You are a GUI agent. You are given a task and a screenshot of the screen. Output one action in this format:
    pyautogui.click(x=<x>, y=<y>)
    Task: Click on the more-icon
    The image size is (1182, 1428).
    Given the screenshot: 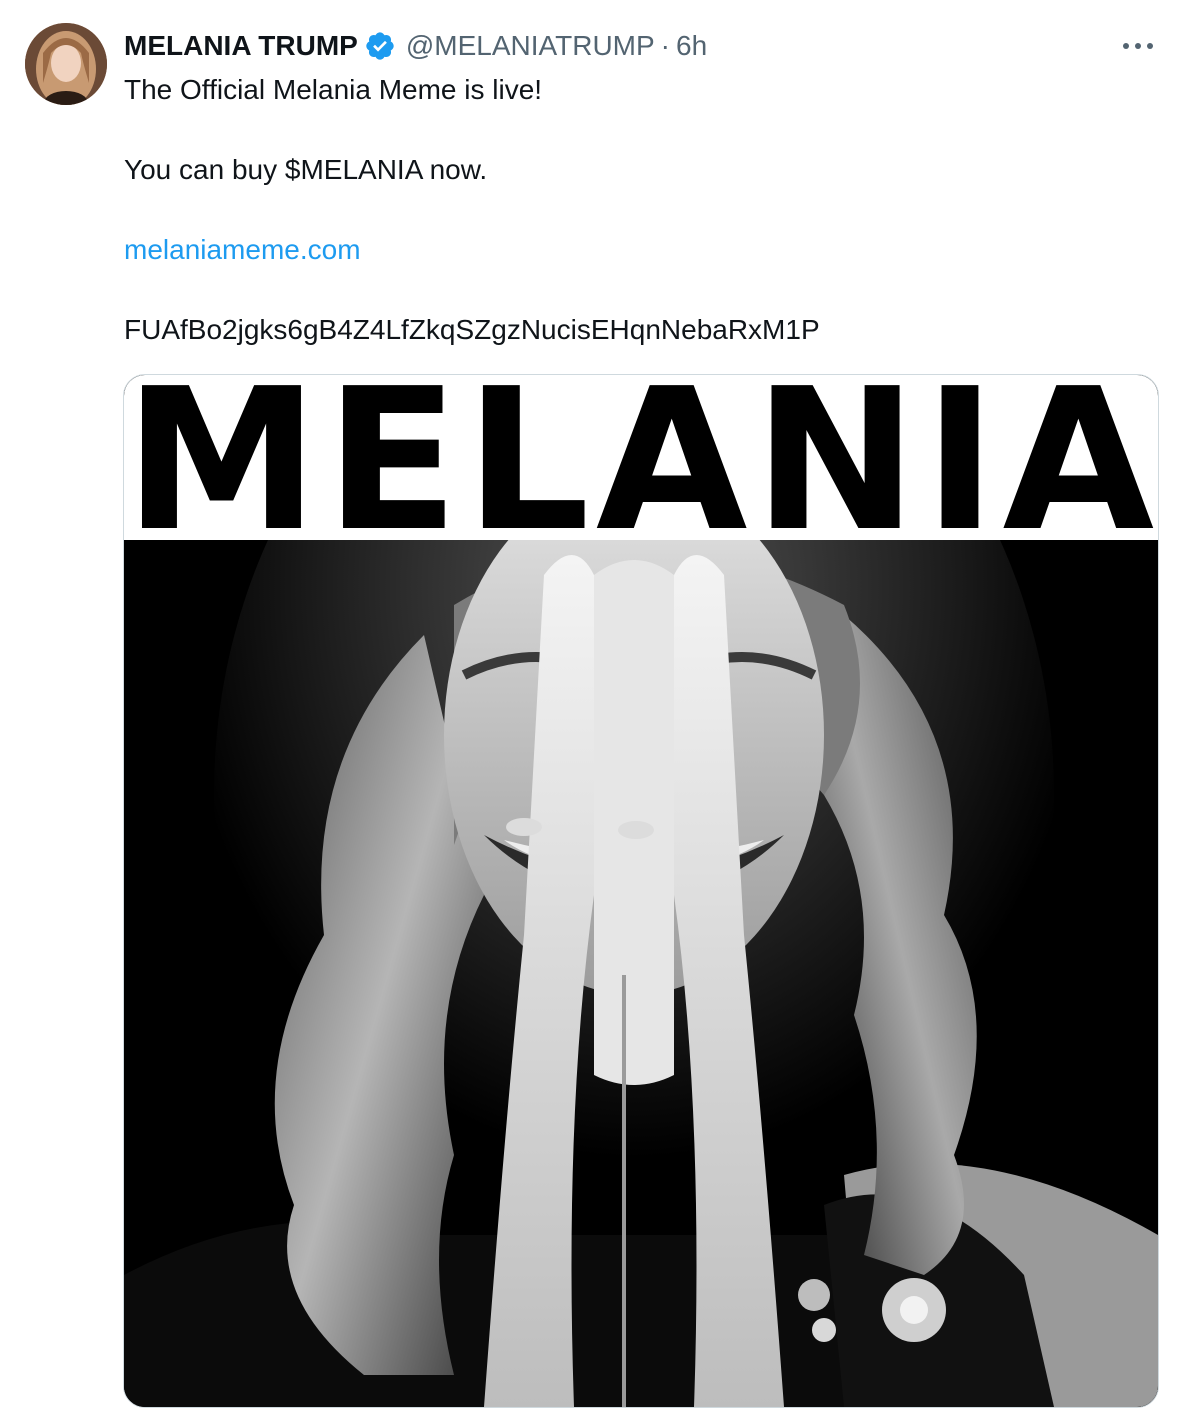 What is the action you would take?
    pyautogui.click(x=1138, y=46)
    